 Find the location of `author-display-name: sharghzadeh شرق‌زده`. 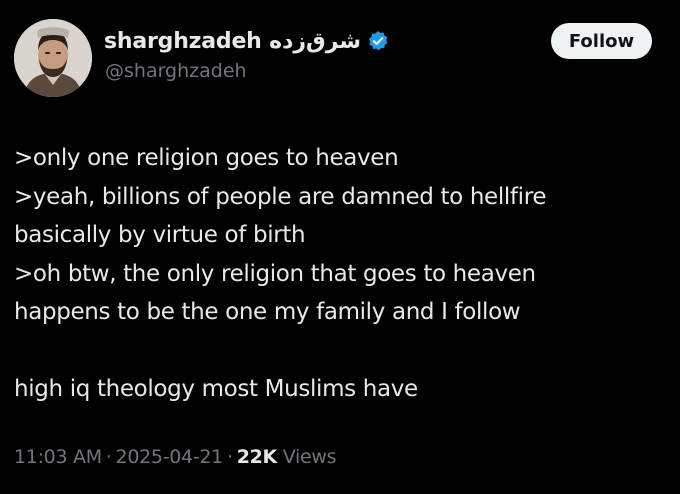

author-display-name: sharghzadeh شرق‌زده is located at coordinates (232, 41).